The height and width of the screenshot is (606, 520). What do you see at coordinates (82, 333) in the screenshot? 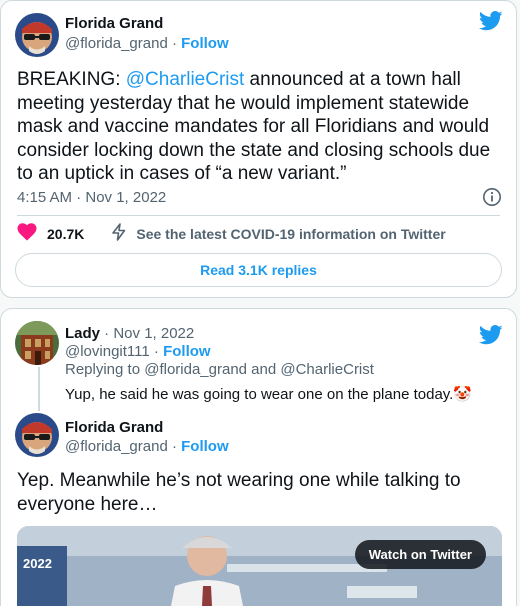
I see `author-name: Lady` at bounding box center [82, 333].